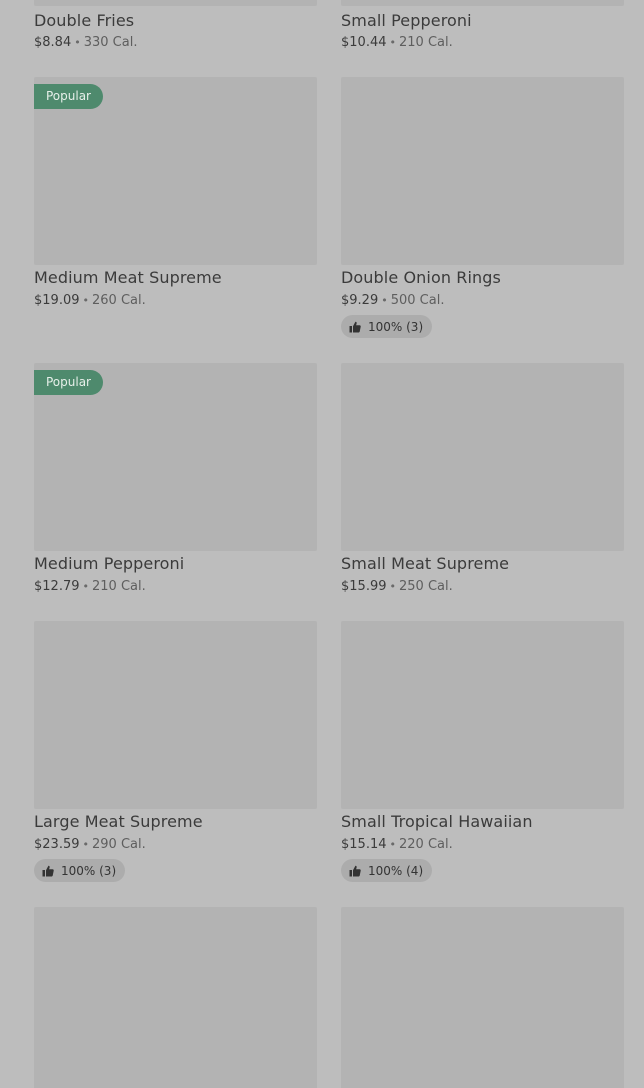 The image size is (644, 1088). Describe the element at coordinates (118, 821) in the screenshot. I see `menu-item-name: Large Meat Supreme` at that location.